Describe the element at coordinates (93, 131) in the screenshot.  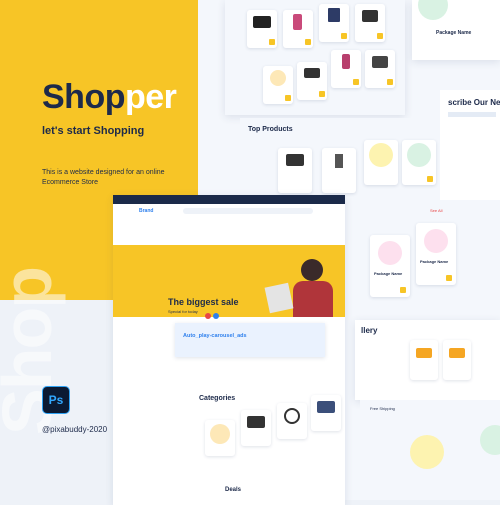
I see `tagline: let's start Shopping` at that location.